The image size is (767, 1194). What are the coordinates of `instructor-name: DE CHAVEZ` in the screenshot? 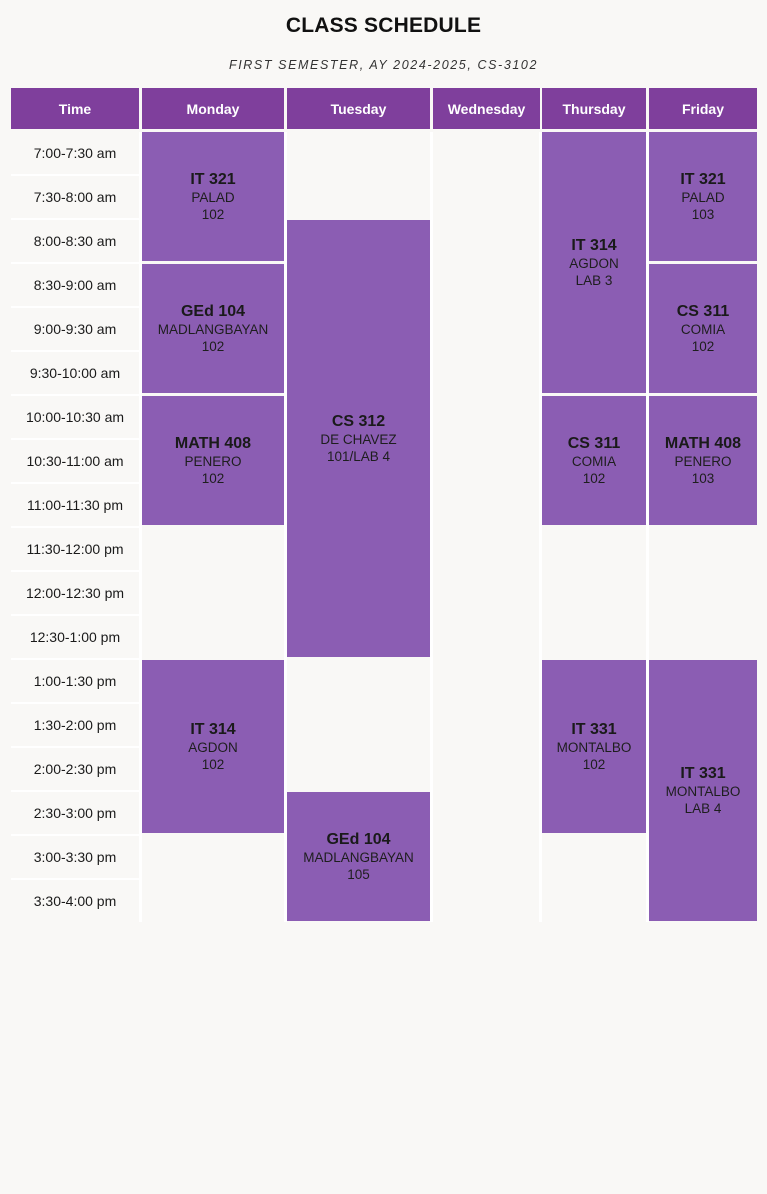 It's located at (358, 439).